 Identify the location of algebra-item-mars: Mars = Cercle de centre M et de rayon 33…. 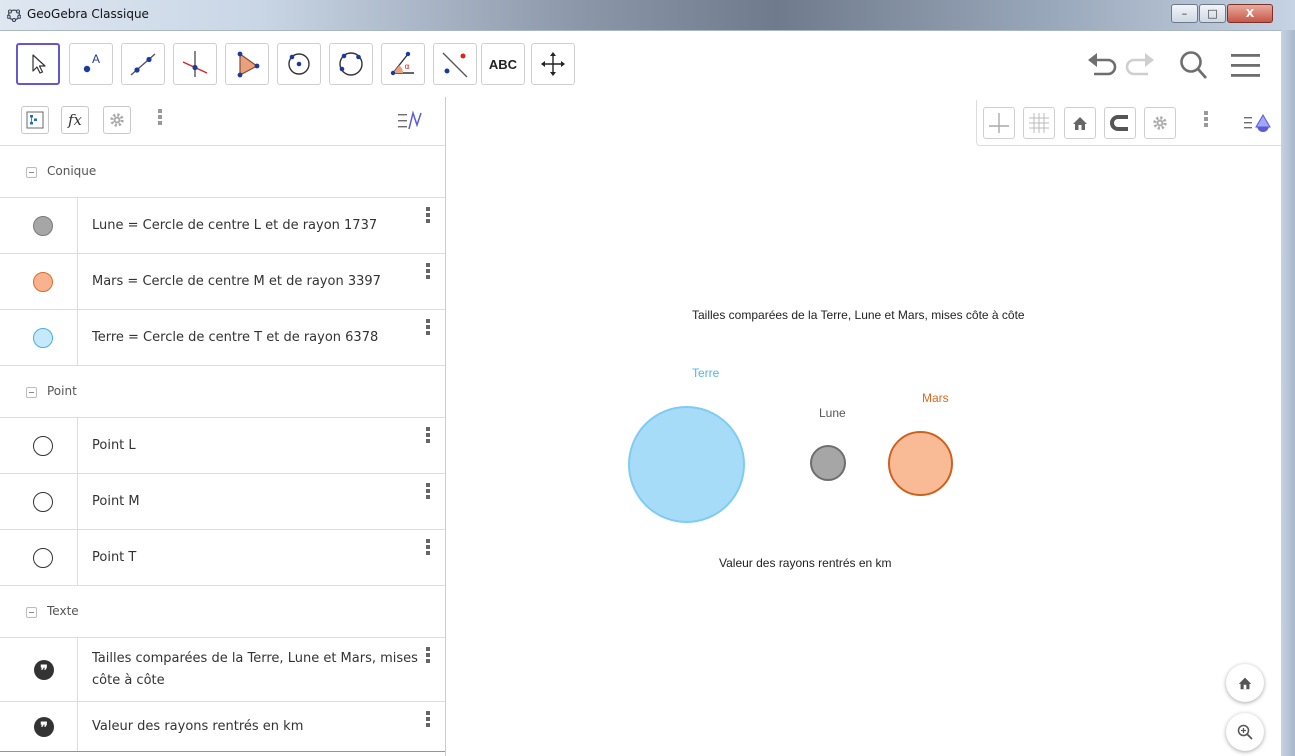
(222, 282).